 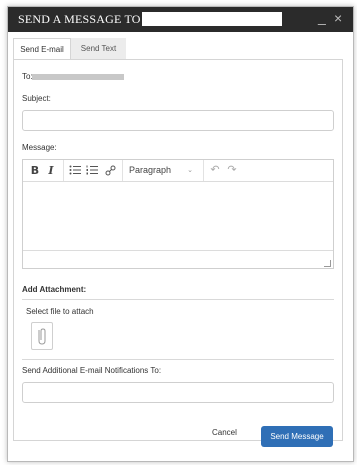 I want to click on format-select: Paragraph, so click(x=155, y=170).